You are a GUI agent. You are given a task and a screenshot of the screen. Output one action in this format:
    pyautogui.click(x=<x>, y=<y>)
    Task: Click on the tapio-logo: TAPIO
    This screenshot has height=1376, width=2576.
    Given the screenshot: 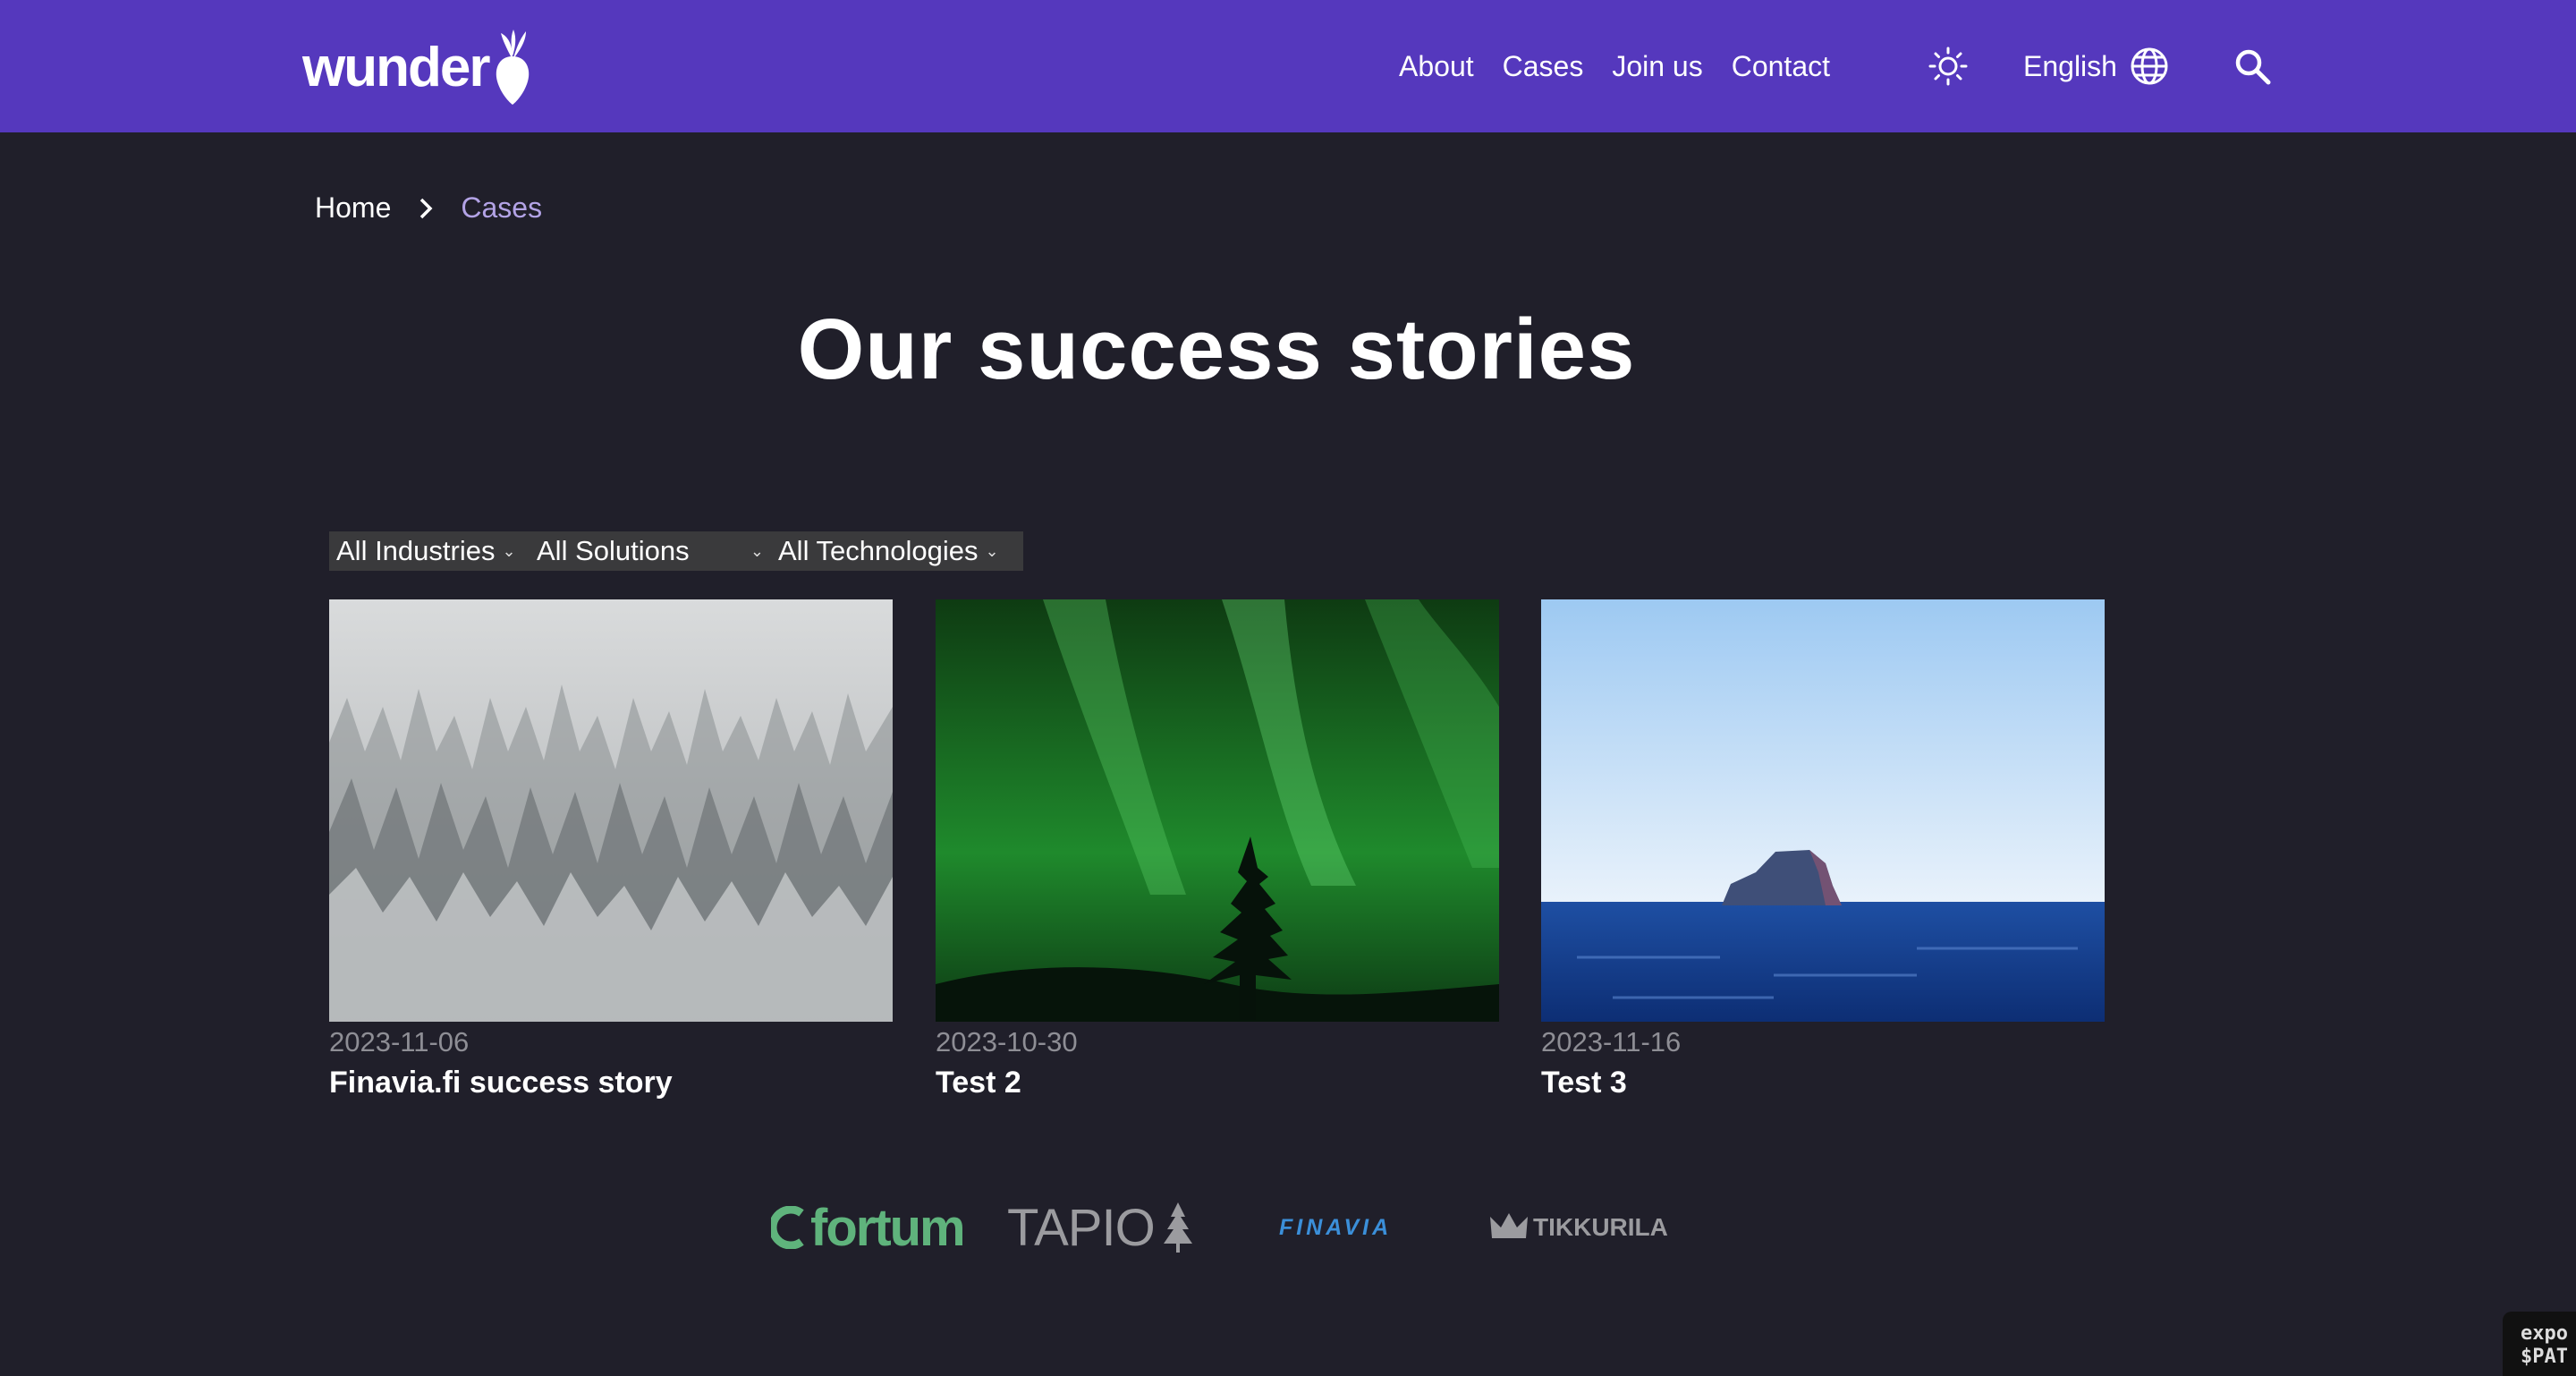 What is the action you would take?
    pyautogui.click(x=1101, y=1227)
    